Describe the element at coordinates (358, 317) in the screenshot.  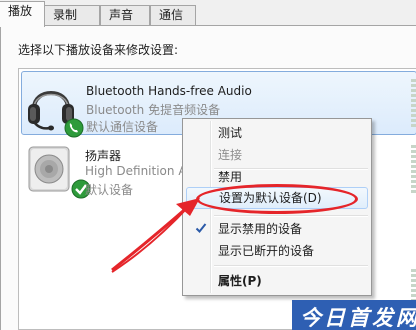
I see `watermark-text: 今日首发网` at that location.